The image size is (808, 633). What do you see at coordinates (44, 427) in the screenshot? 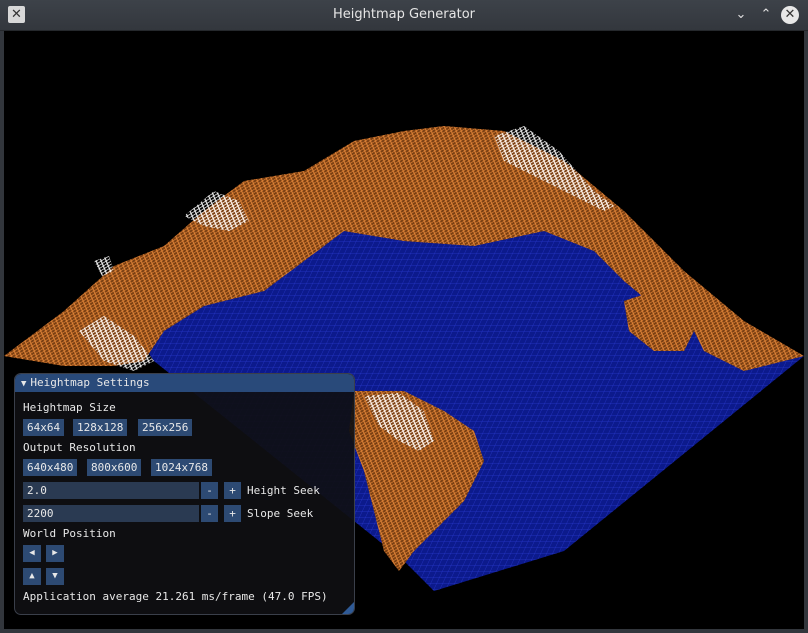
I see `size-64-button: 64x64` at bounding box center [44, 427].